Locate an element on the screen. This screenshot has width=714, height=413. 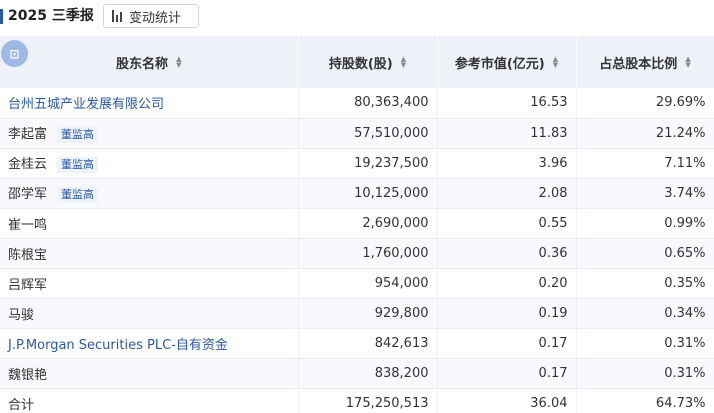
market-value-cell: 3.96 is located at coordinates (507, 163).